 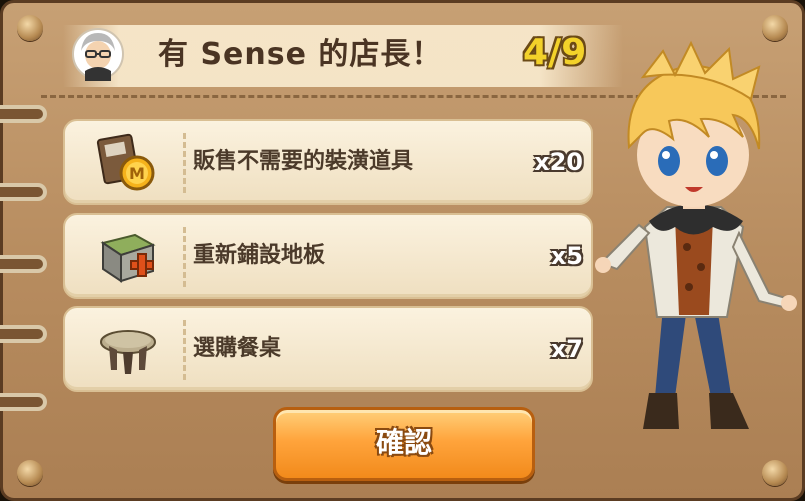 I want to click on task-row: M 販售不需要的裝潢道具 x20, so click(x=328, y=162).